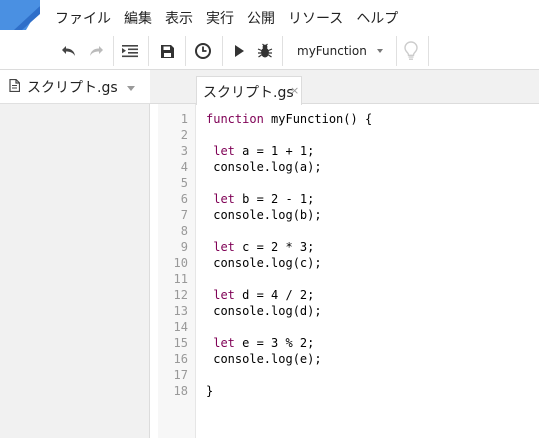 The image size is (539, 438). Describe the element at coordinates (14, 85) in the screenshot. I see `document-icon` at that location.